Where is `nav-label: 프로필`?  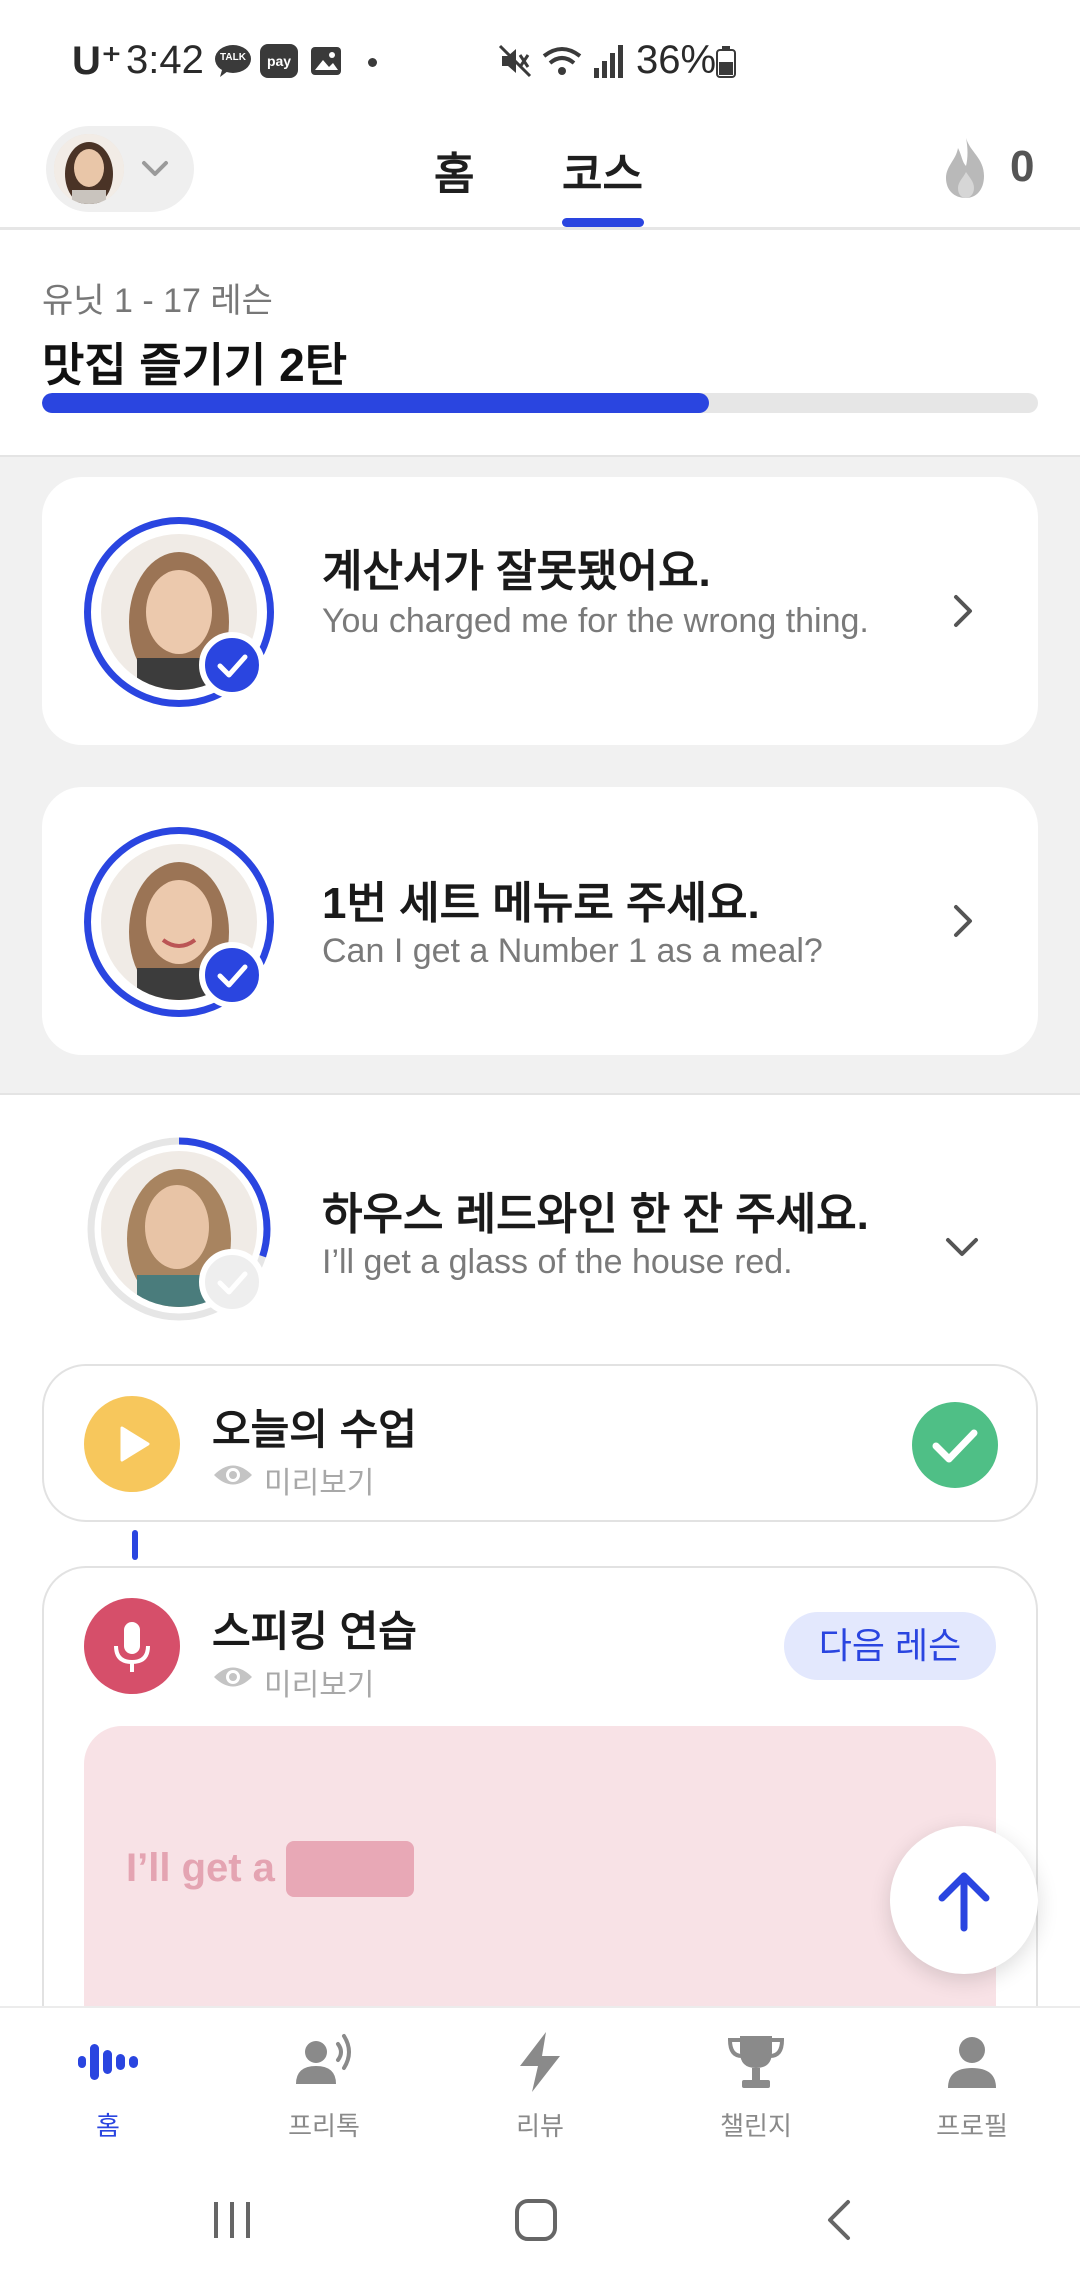 nav-label: 프로필 is located at coordinates (972, 2126).